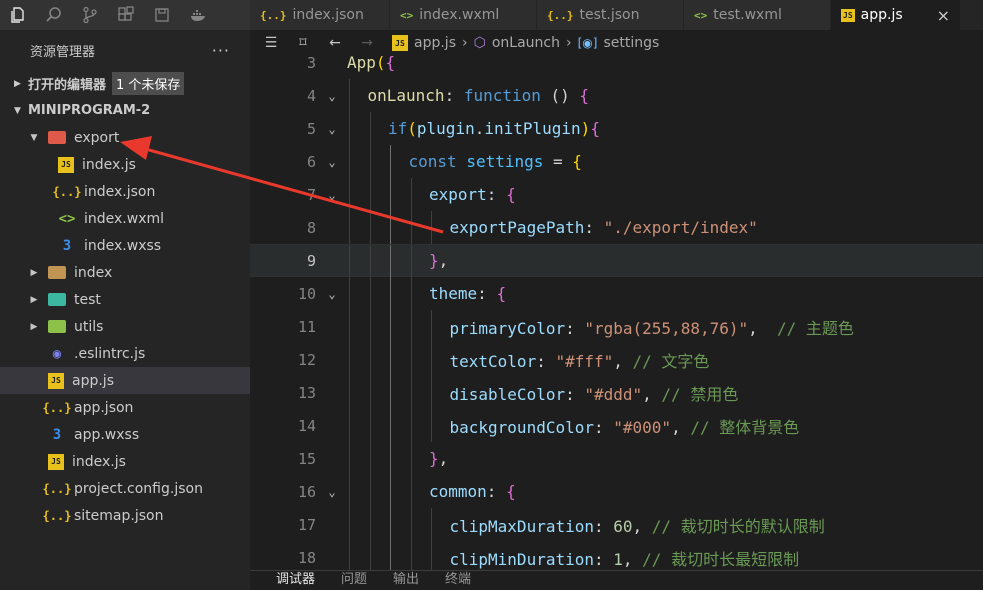 The image size is (983, 590). What do you see at coordinates (522, 427) in the screenshot?
I see `code-token: backgroundColor` at bounding box center [522, 427].